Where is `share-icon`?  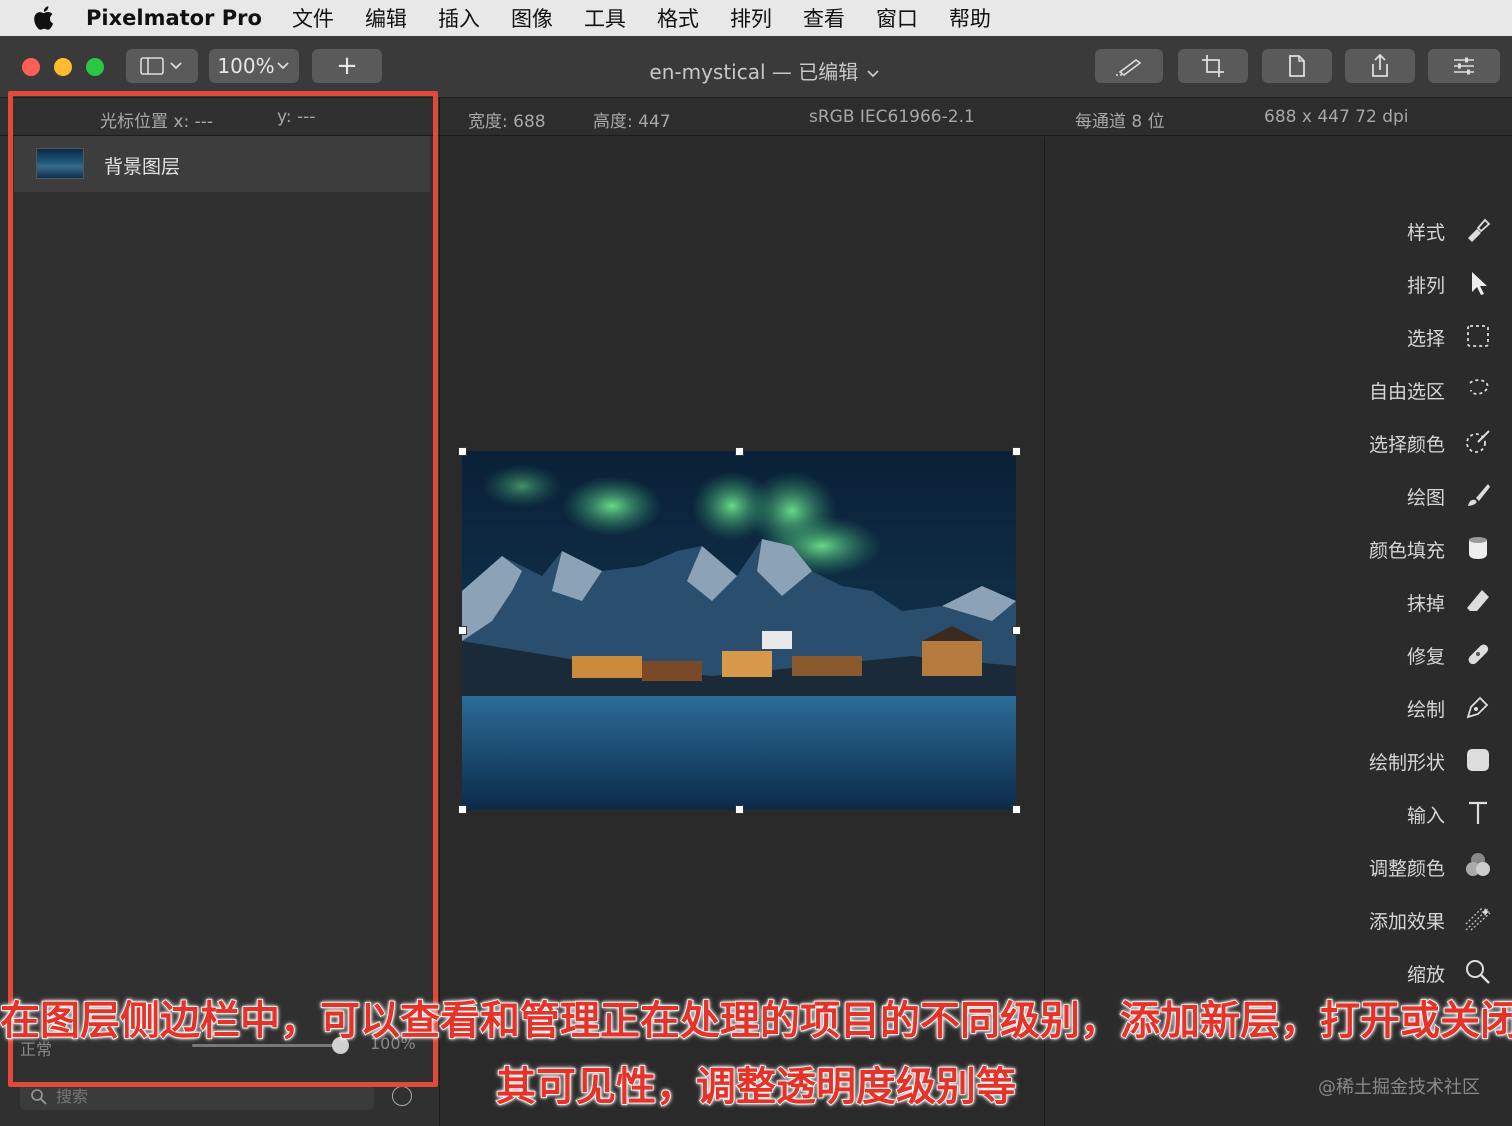
share-icon is located at coordinates (1380, 65).